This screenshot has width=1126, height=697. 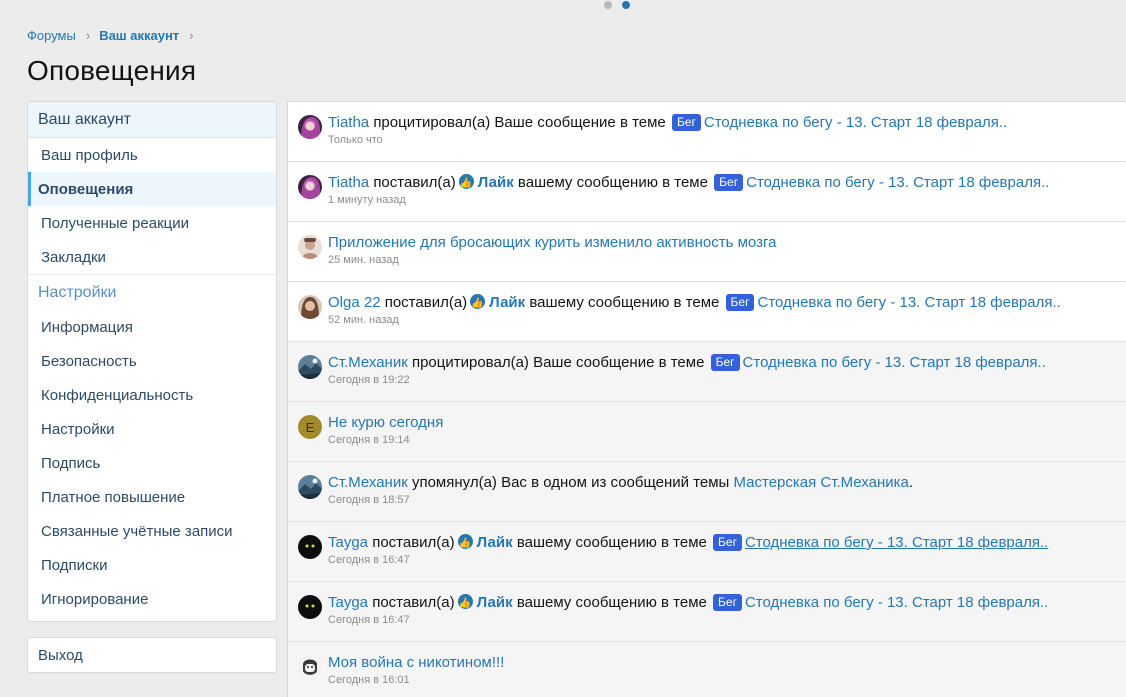 I want to click on avatar: E, so click(x=310, y=427).